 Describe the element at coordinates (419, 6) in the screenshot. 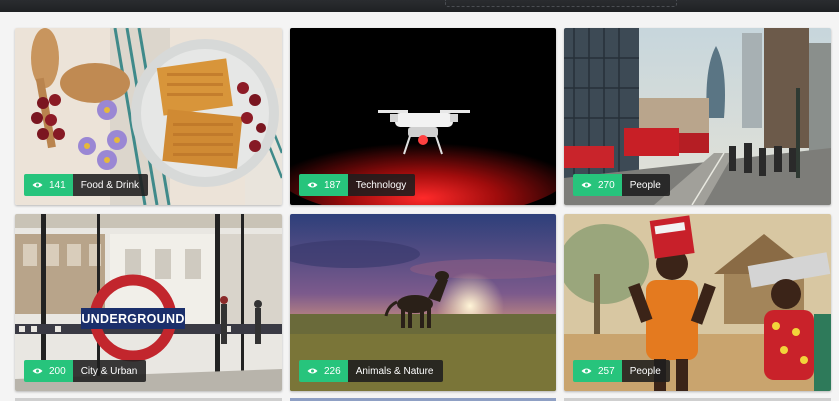

I see `top-header-bar` at that location.